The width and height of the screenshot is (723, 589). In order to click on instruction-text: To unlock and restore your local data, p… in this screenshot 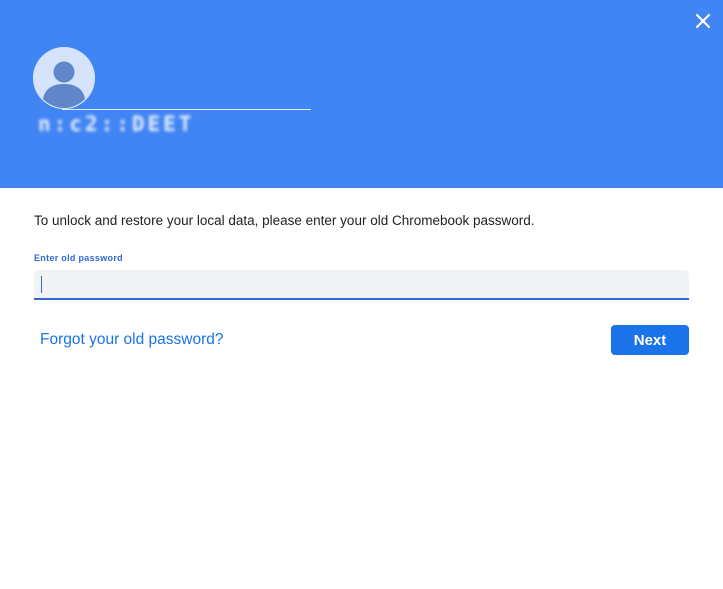, I will do `click(284, 220)`.